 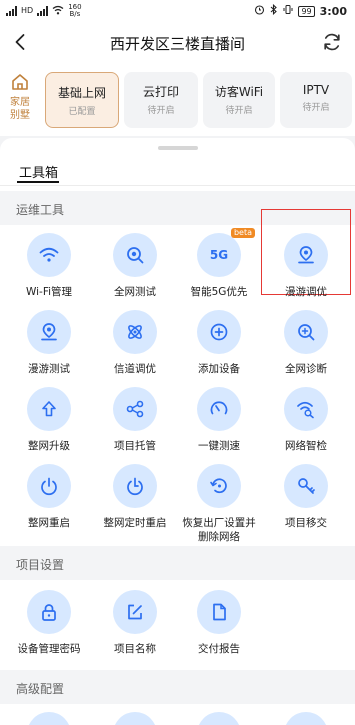 I want to click on tool-label: 信道调优, so click(x=135, y=369).